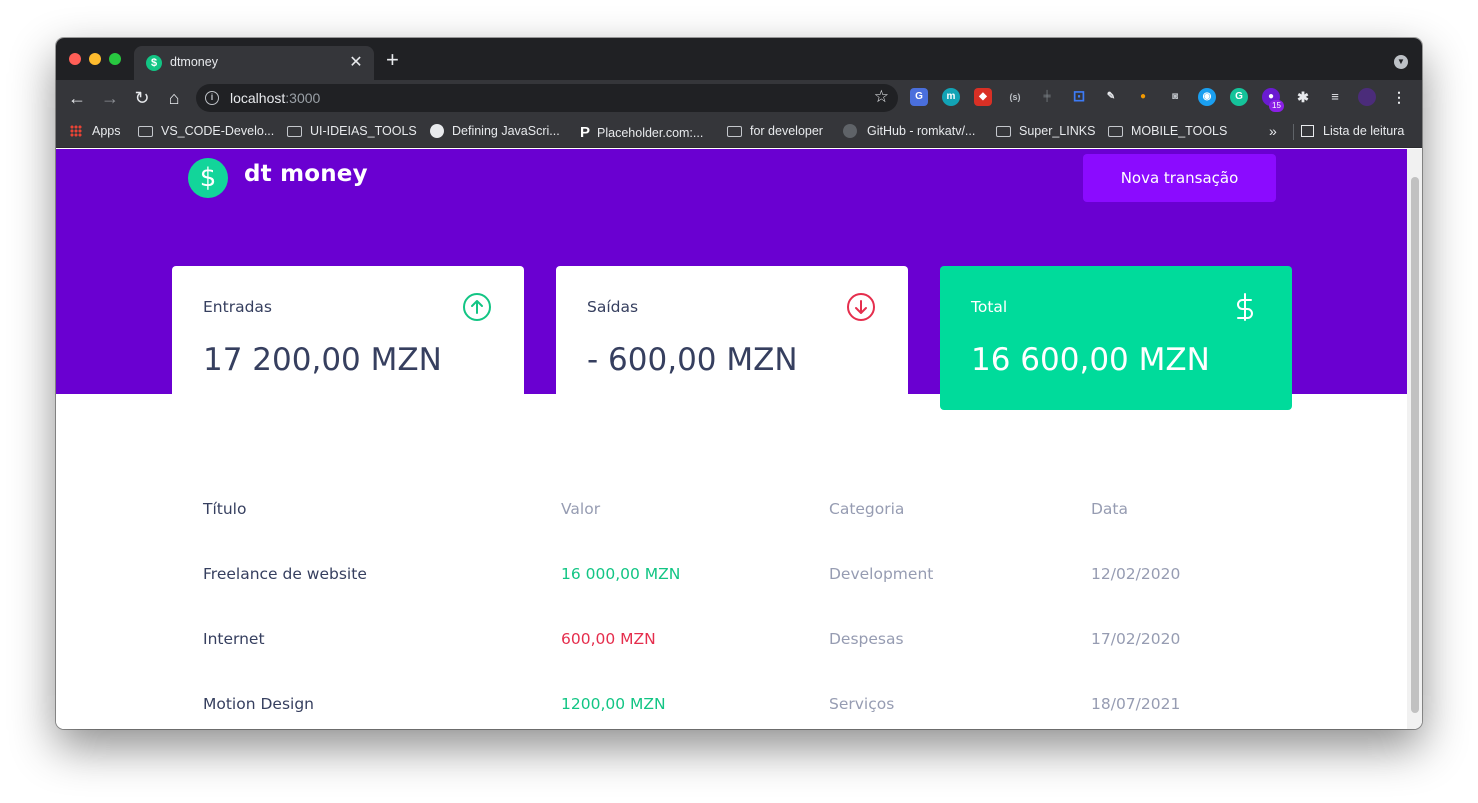 This screenshot has height=803, width=1478. I want to click on address-bar: i localhost:3000 ☆, so click(547, 98).